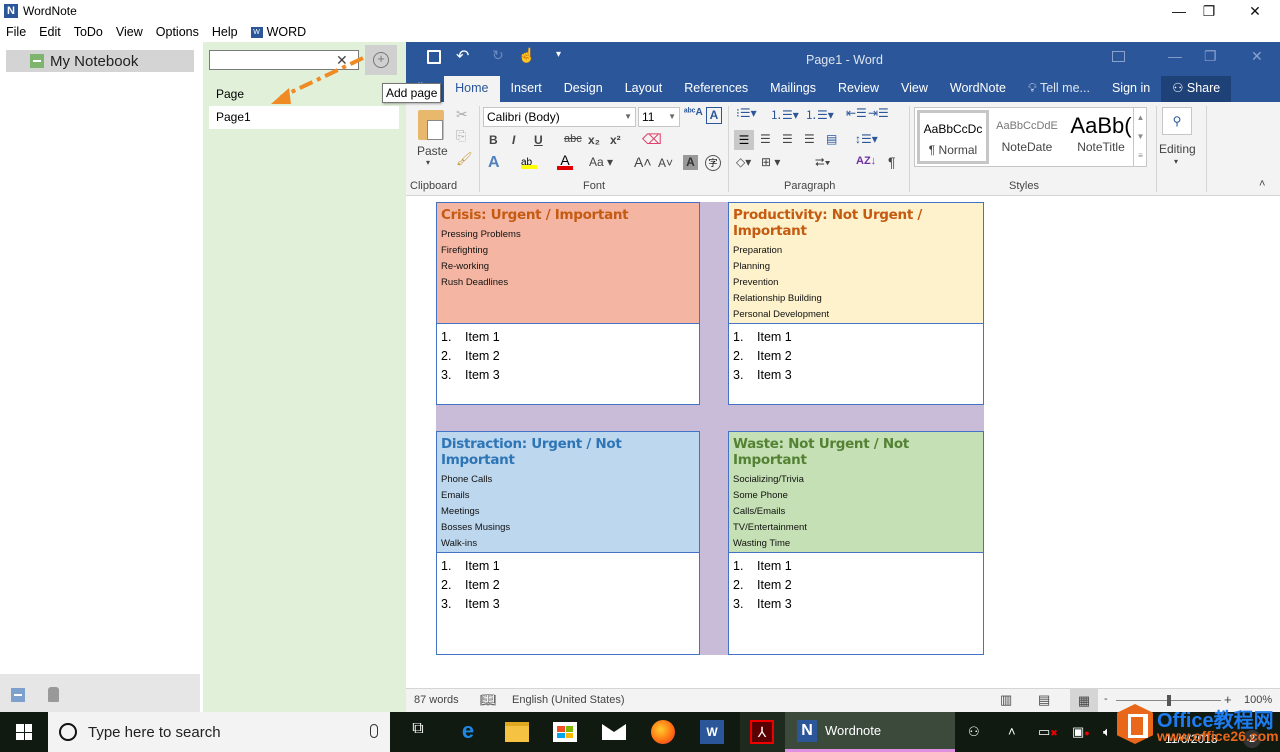  Describe the element at coordinates (129, 32) in the screenshot. I see `menu-view: View` at that location.